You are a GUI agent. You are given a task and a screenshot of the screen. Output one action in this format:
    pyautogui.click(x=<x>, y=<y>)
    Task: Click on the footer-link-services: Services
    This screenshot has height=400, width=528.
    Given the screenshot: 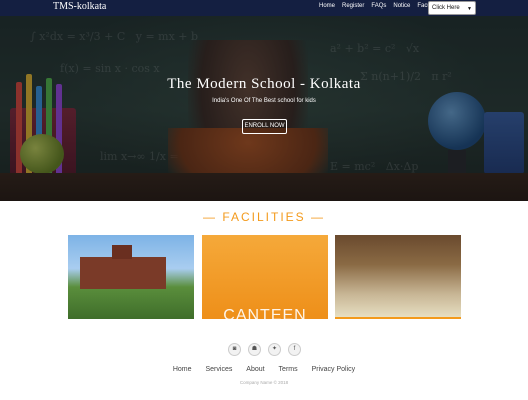 What is the action you would take?
    pyautogui.click(x=219, y=369)
    